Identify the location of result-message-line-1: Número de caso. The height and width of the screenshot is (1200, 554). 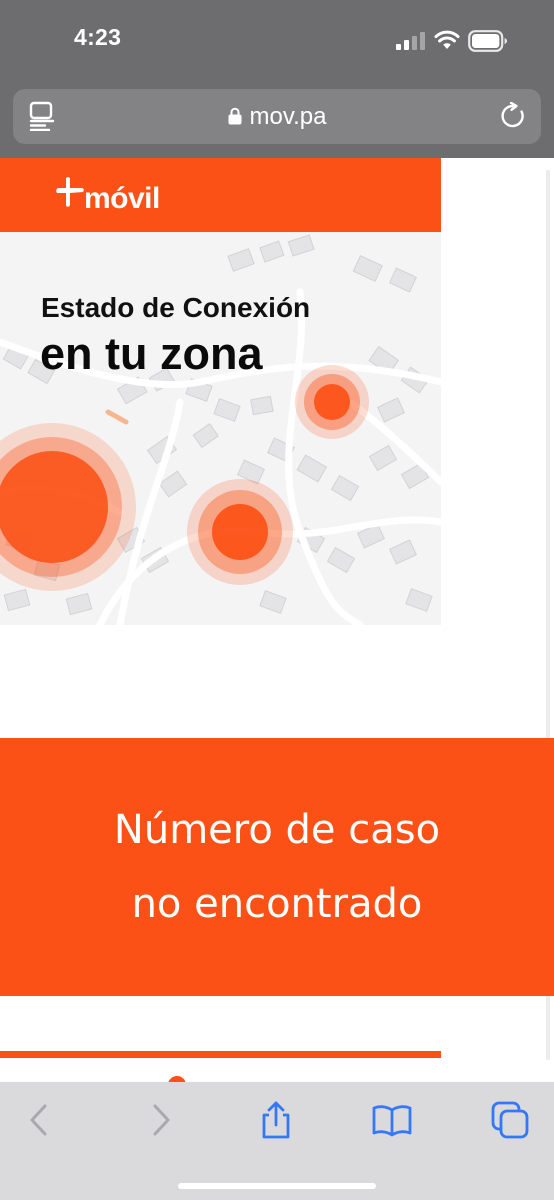
(277, 830).